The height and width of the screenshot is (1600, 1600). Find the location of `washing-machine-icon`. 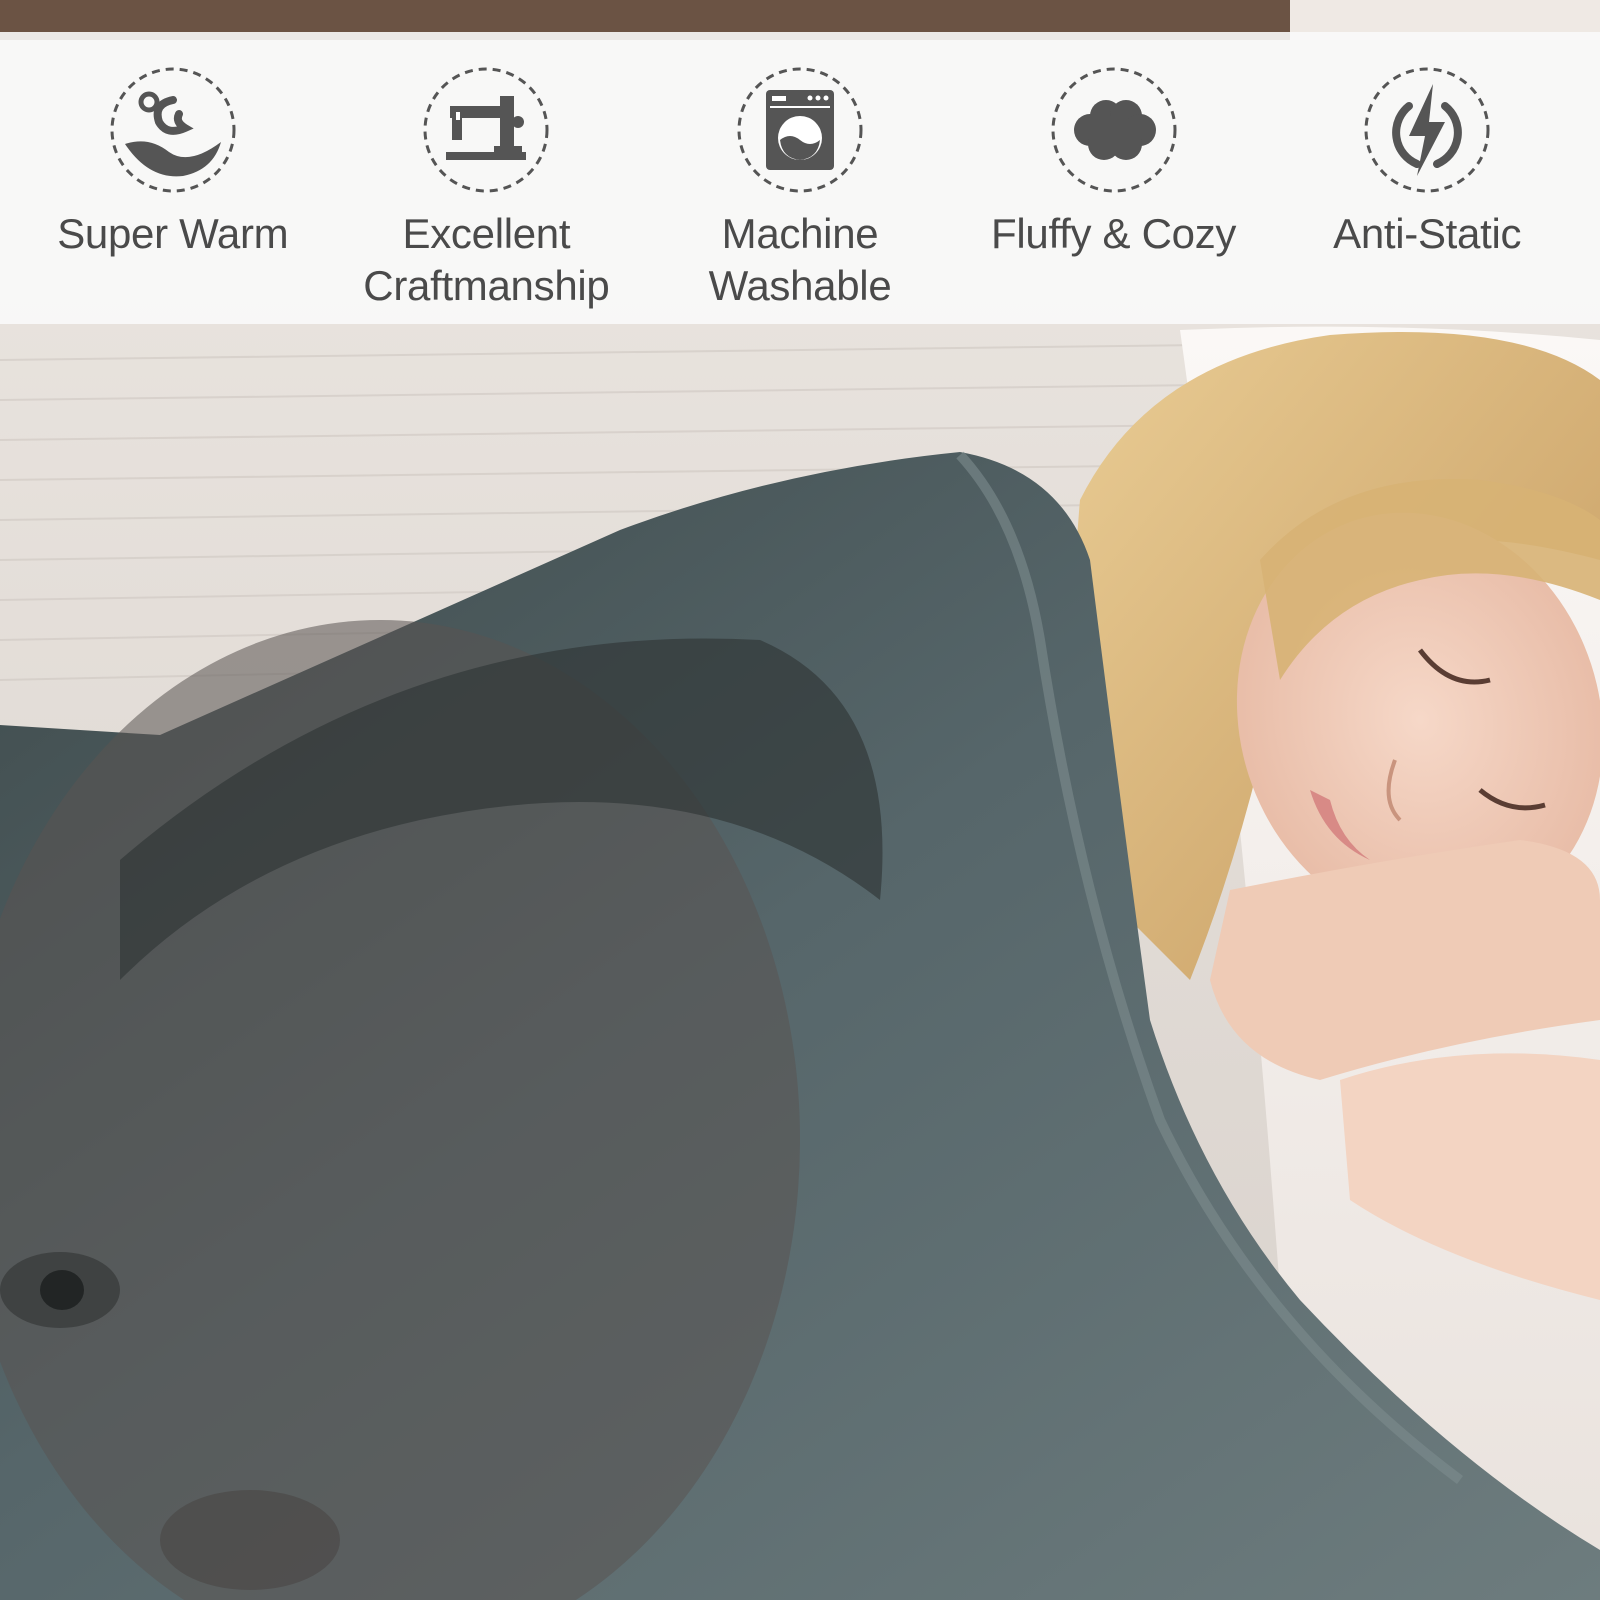

washing-machine-icon is located at coordinates (800, 130).